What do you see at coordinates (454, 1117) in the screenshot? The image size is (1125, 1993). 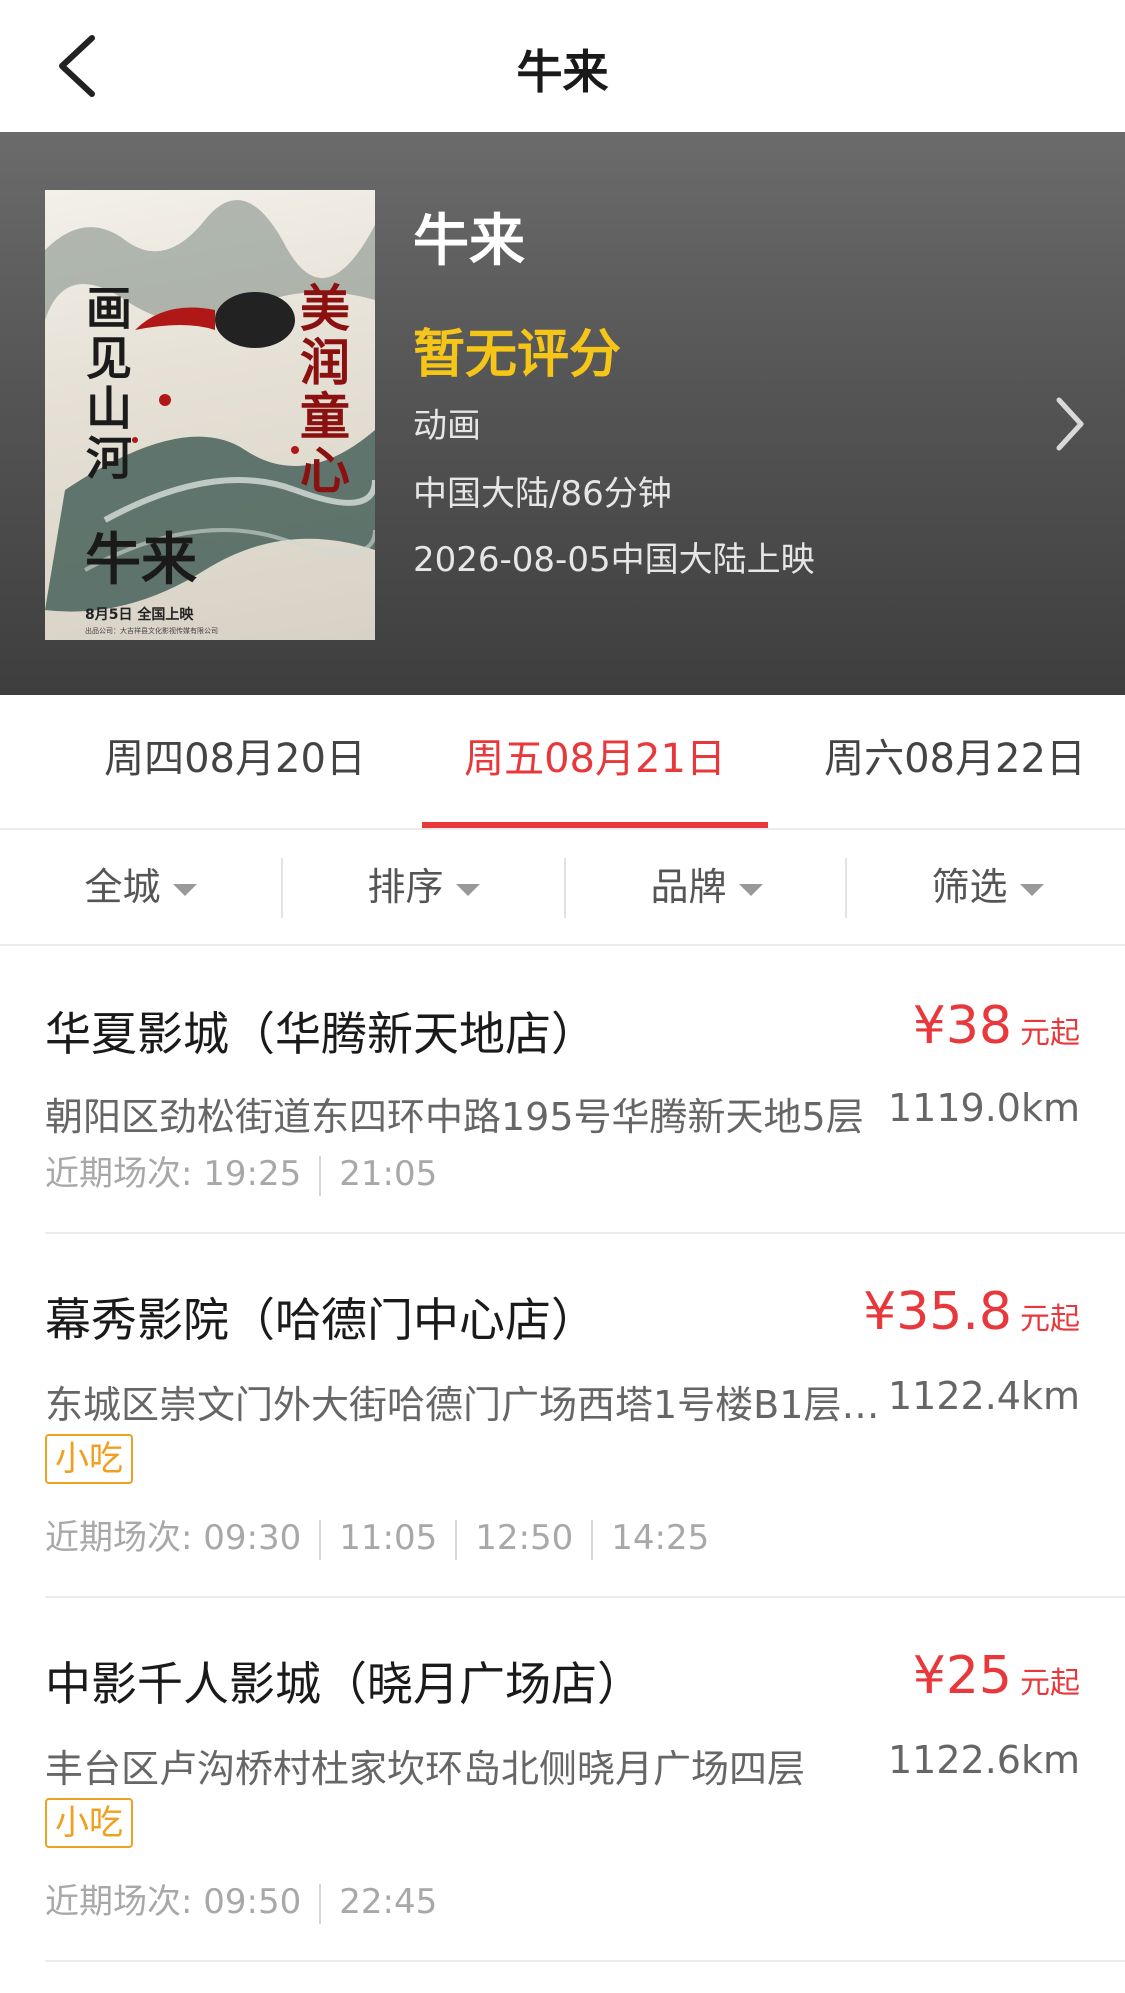 I see `cinema-address: 朝阳区劲松街道东四环中路195号华腾新天地5层` at bounding box center [454, 1117].